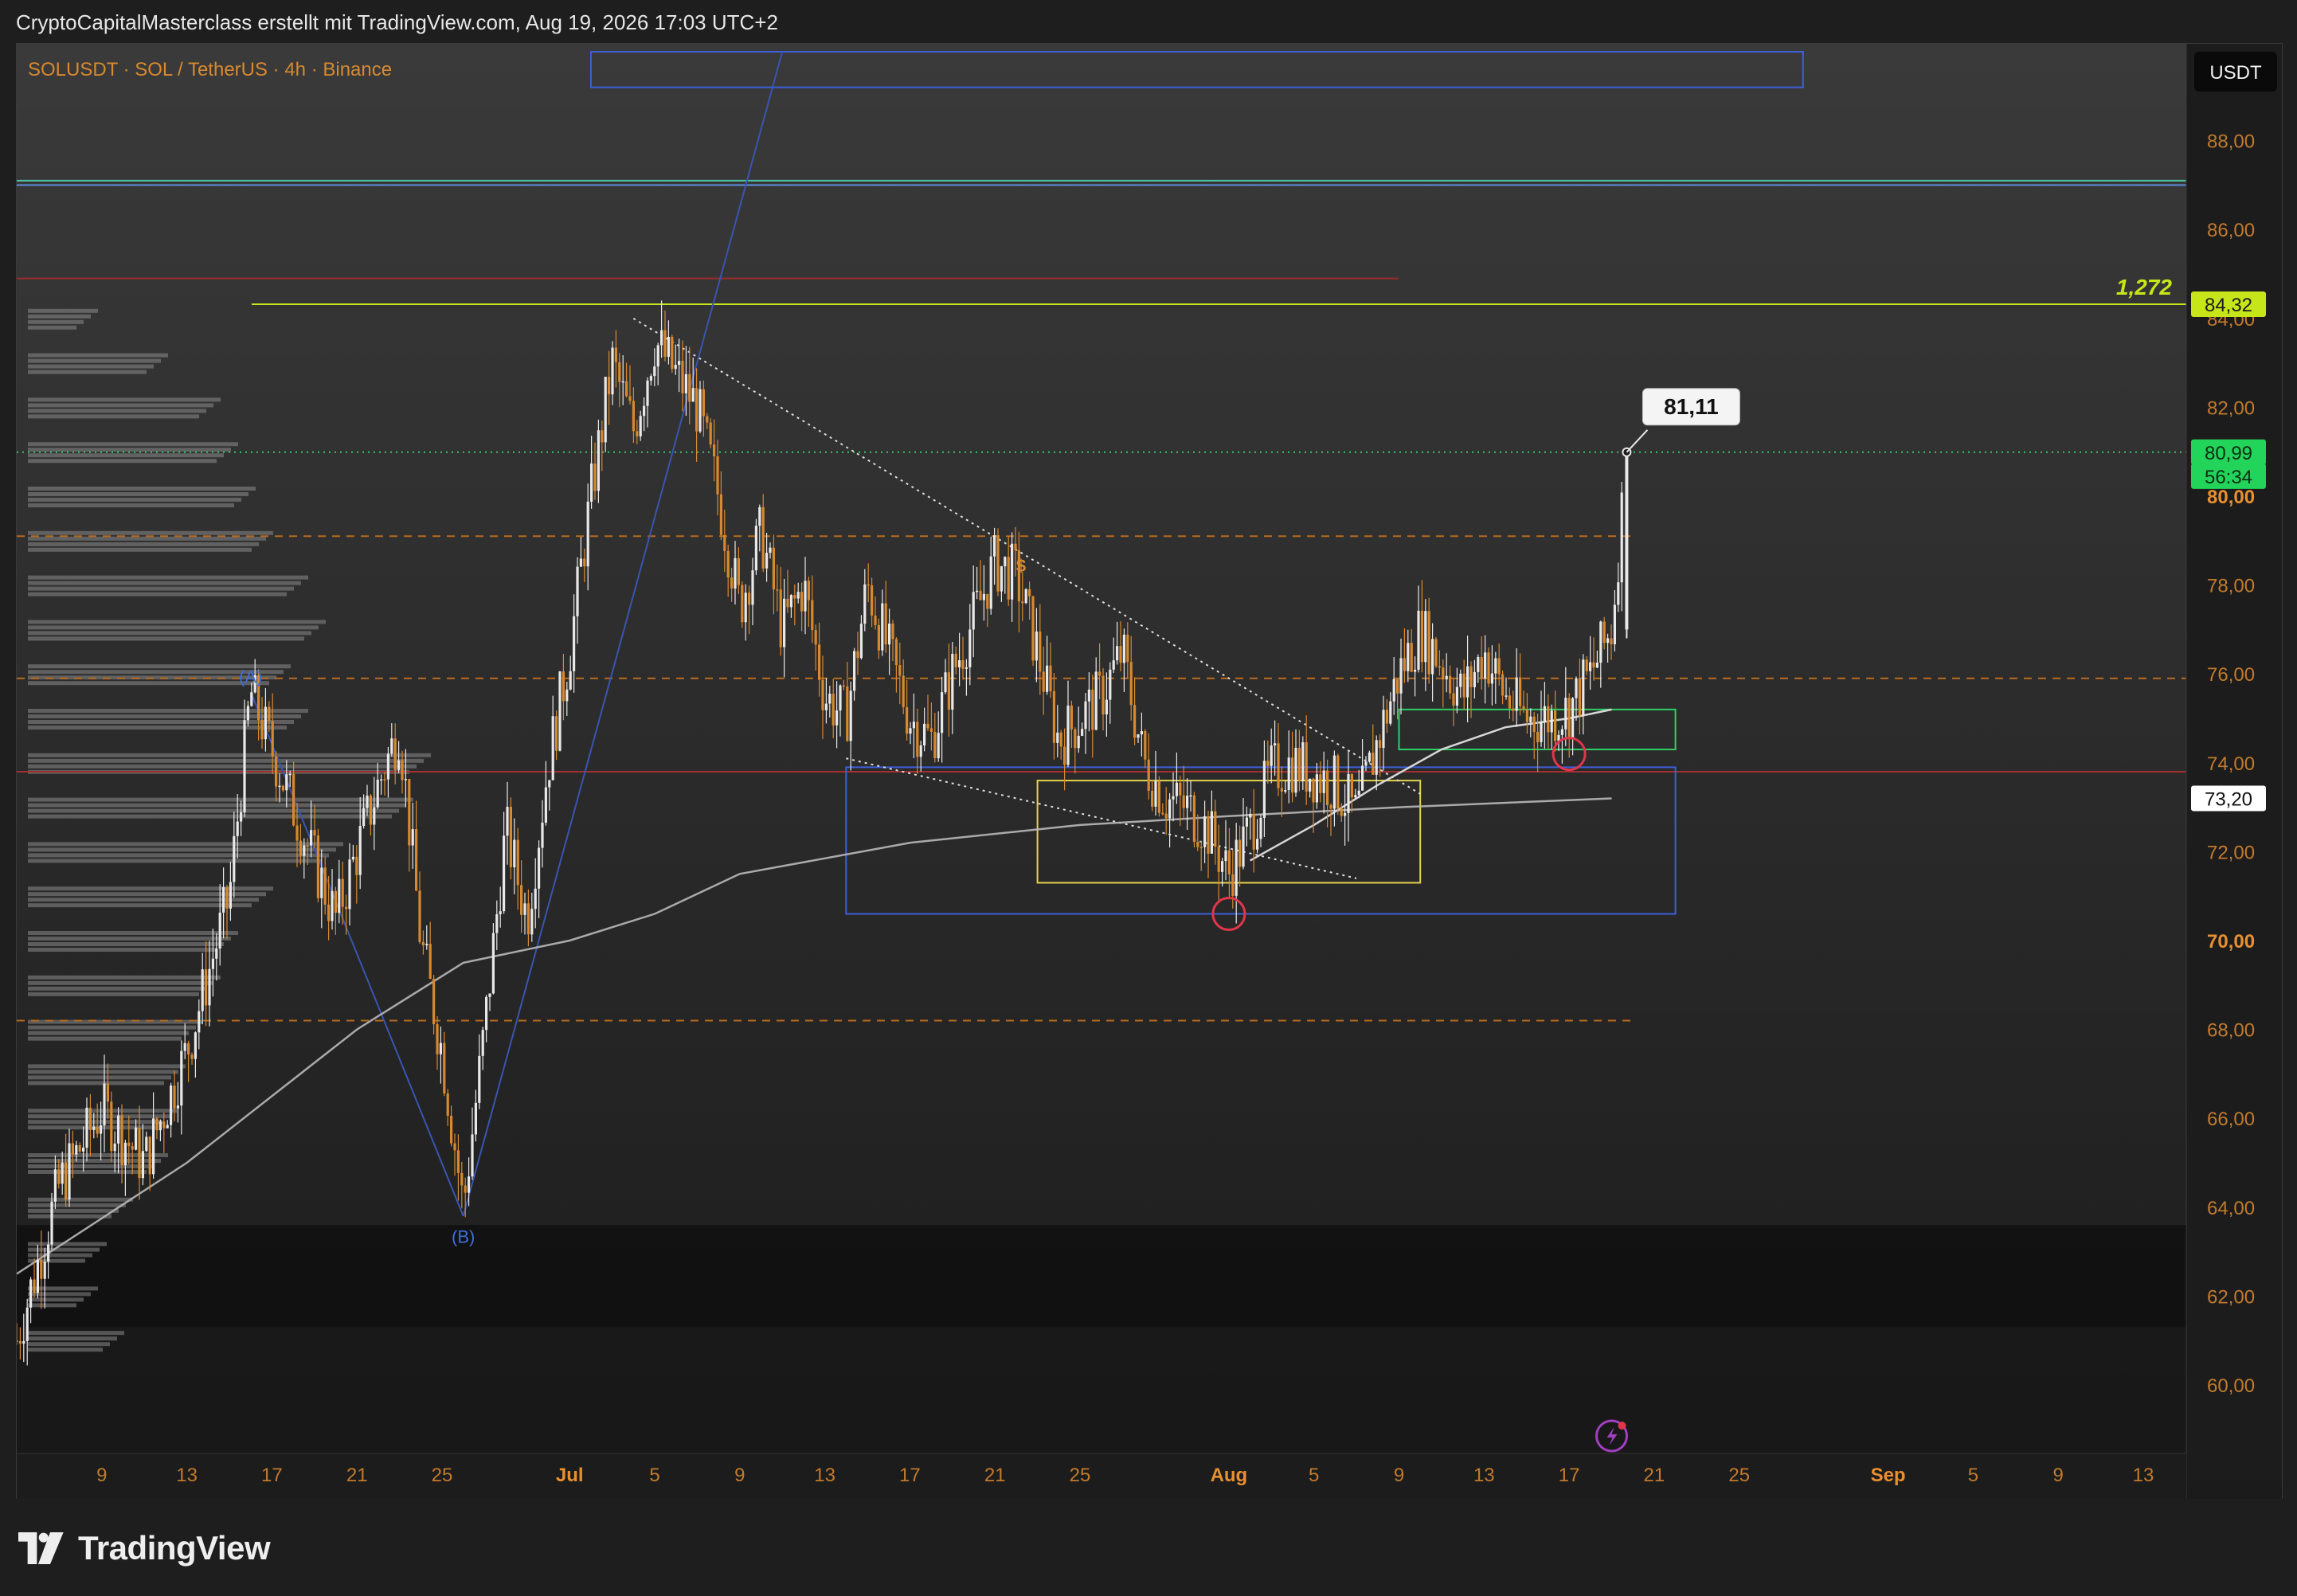  Describe the element at coordinates (2231, 1031) in the screenshot. I see `y-tick-label: 68,00` at that location.